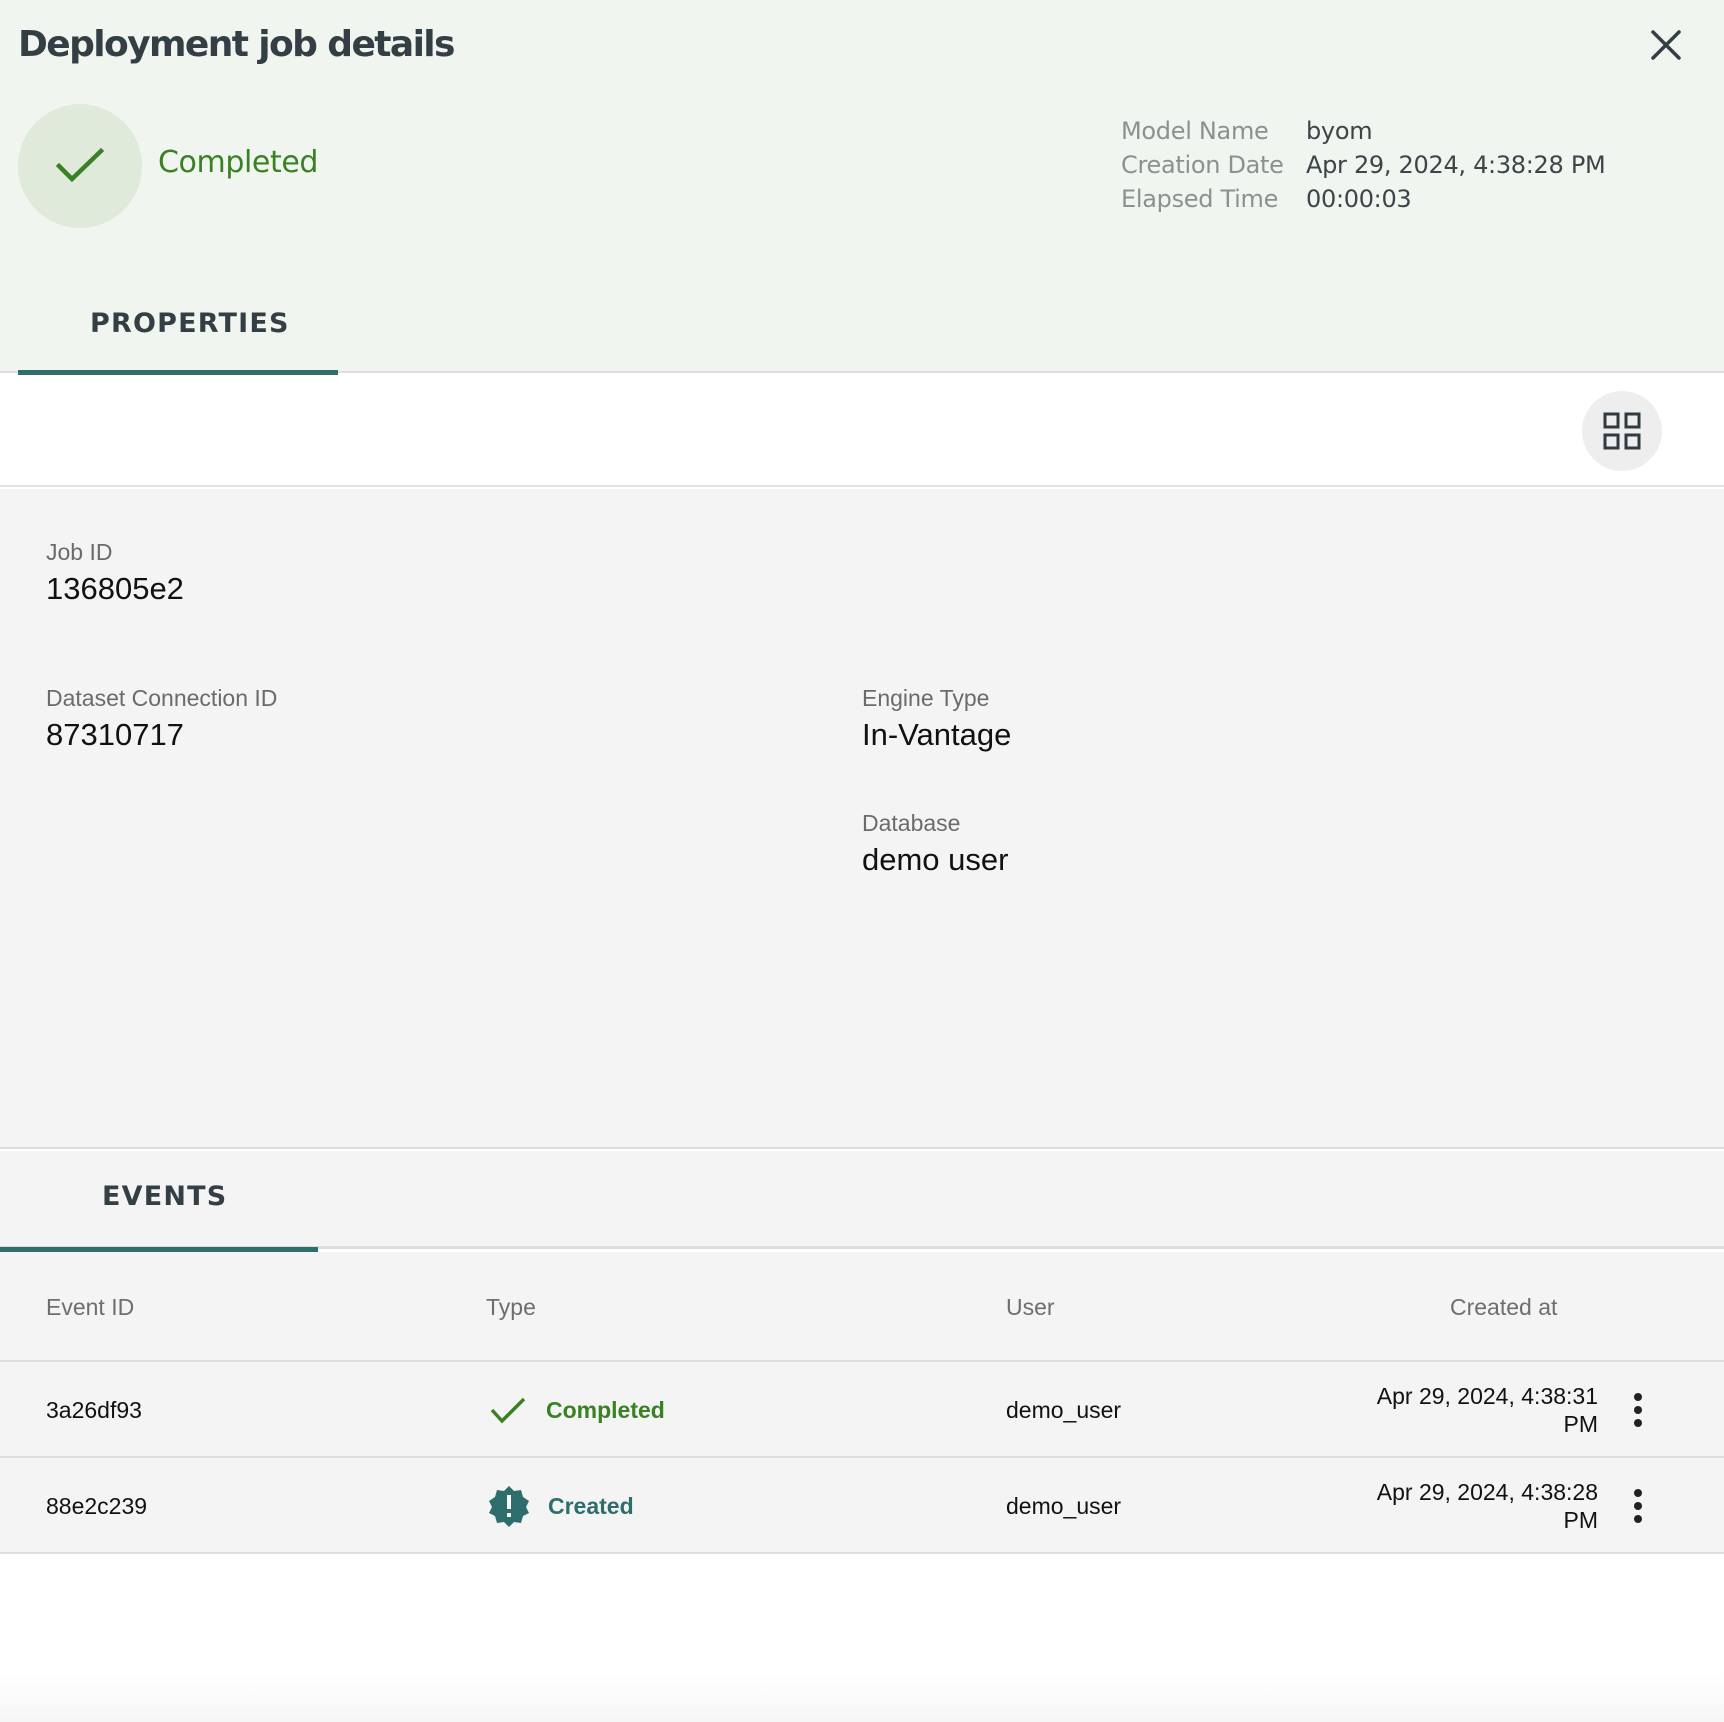 The width and height of the screenshot is (1724, 1722). Describe the element at coordinates (862, 1641) in the screenshot. I see `panel-footer` at that location.